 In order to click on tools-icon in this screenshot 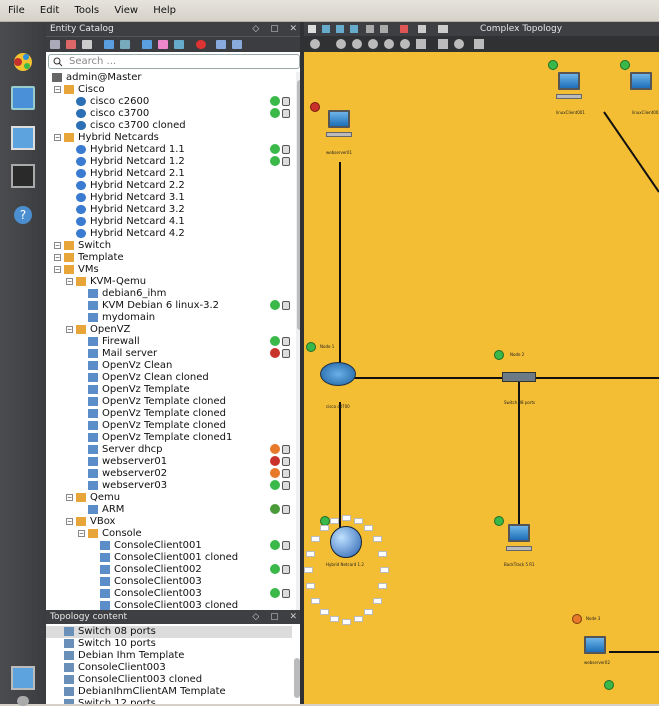, I will do `click(443, 44)`.